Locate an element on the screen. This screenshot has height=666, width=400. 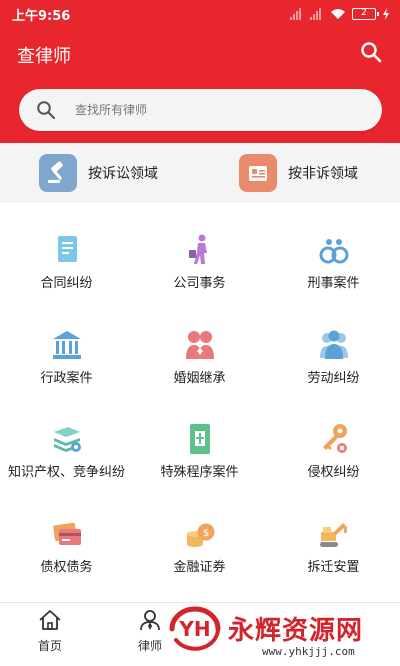
category-special-procedure: 特殊程序案件 is located at coordinates (199, 438).